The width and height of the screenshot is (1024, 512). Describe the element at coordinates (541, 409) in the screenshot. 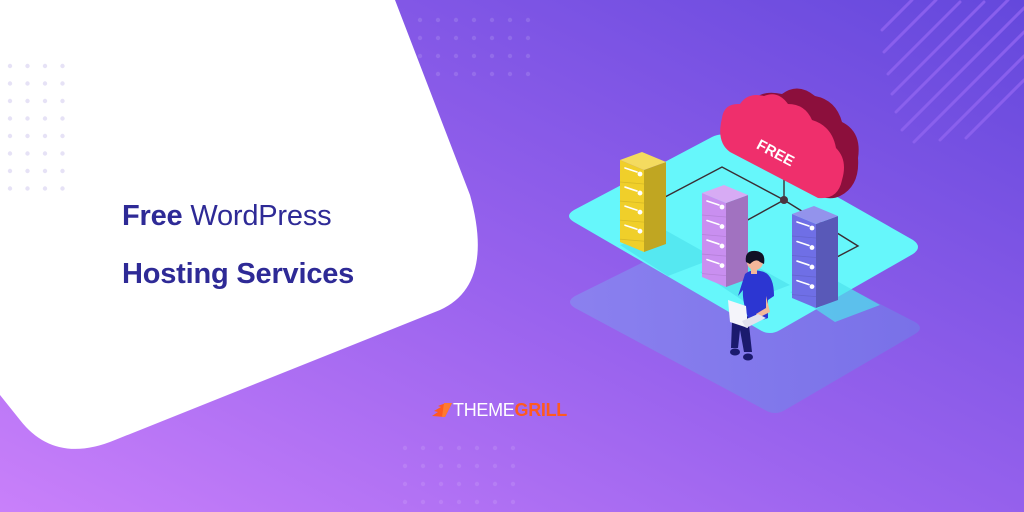

I see `logo-grill: GRILL` at that location.